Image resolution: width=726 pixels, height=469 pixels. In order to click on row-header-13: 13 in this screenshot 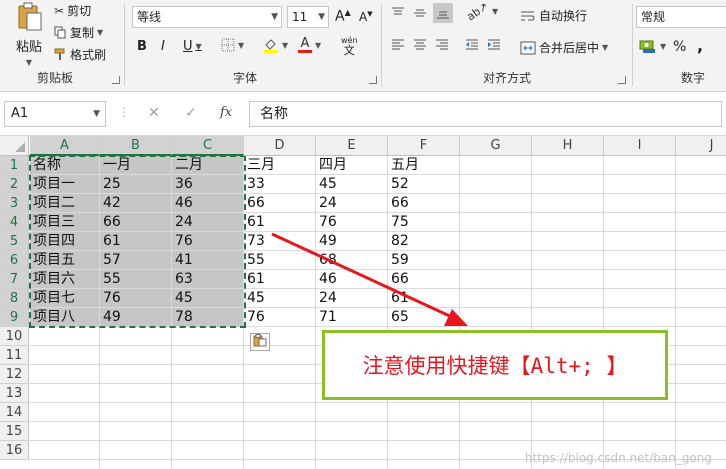, I will do `click(14, 393)`.